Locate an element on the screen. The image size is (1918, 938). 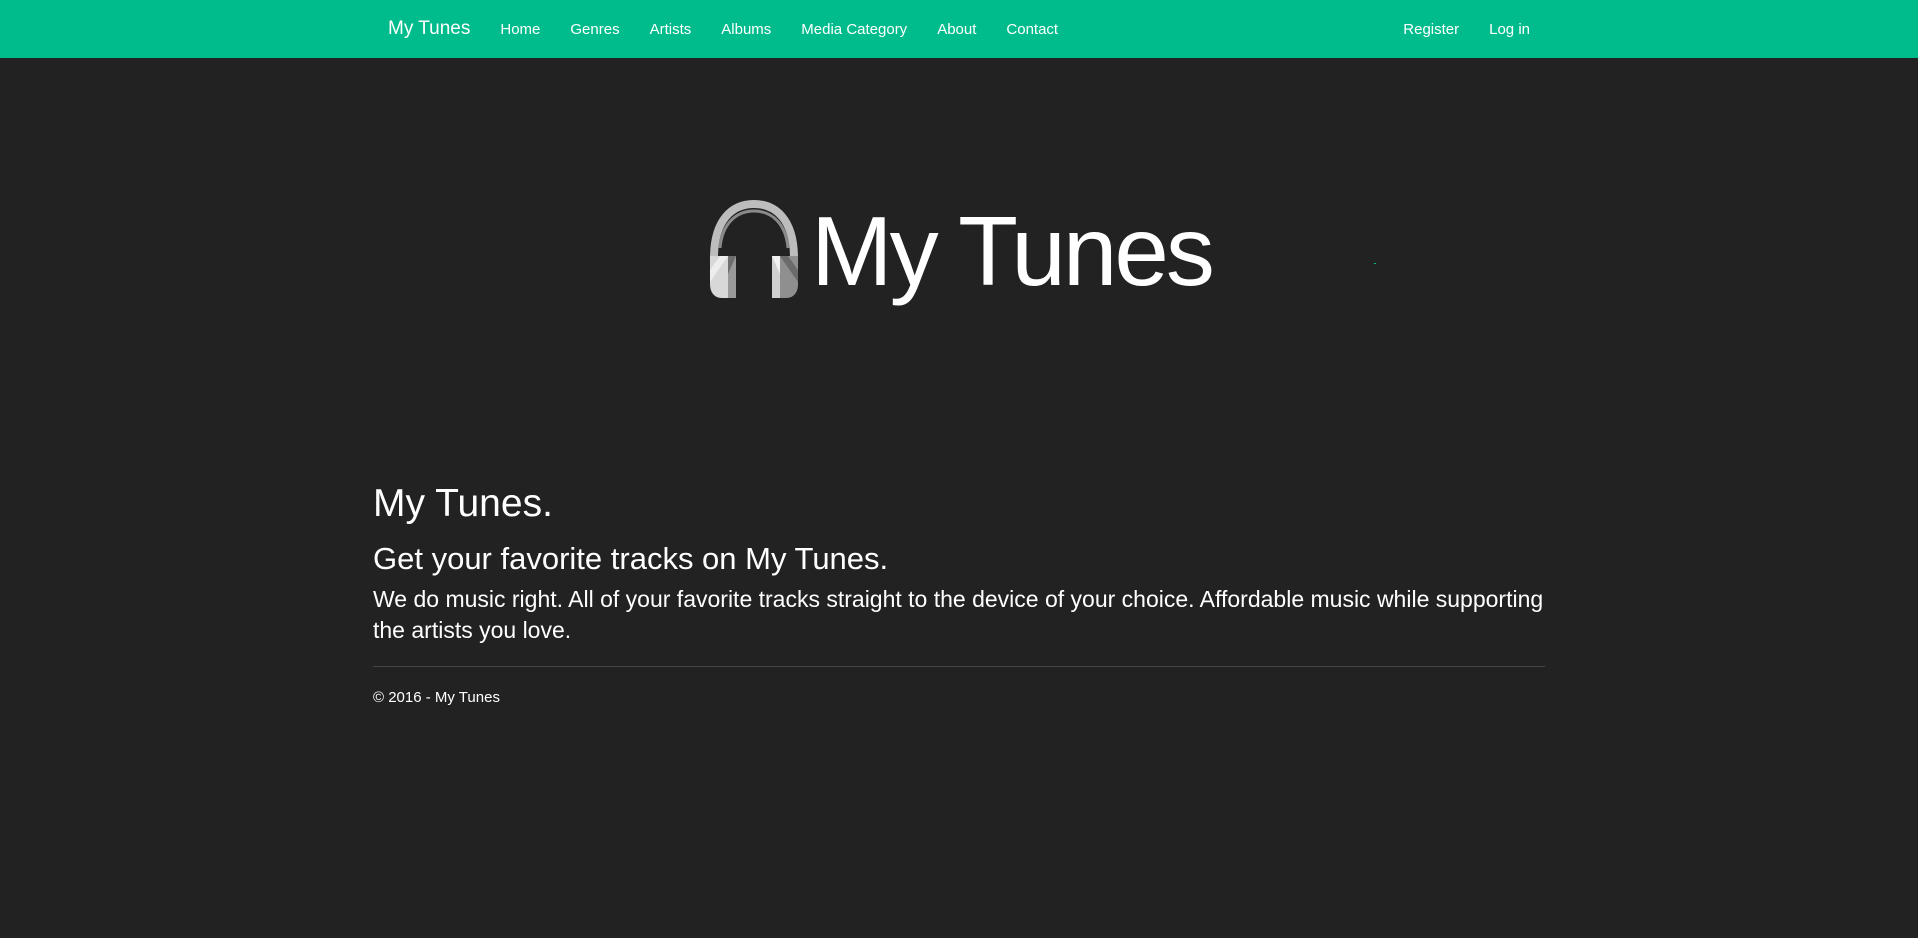
account-nav-menu: Register Log in is located at coordinates (1466, 29).